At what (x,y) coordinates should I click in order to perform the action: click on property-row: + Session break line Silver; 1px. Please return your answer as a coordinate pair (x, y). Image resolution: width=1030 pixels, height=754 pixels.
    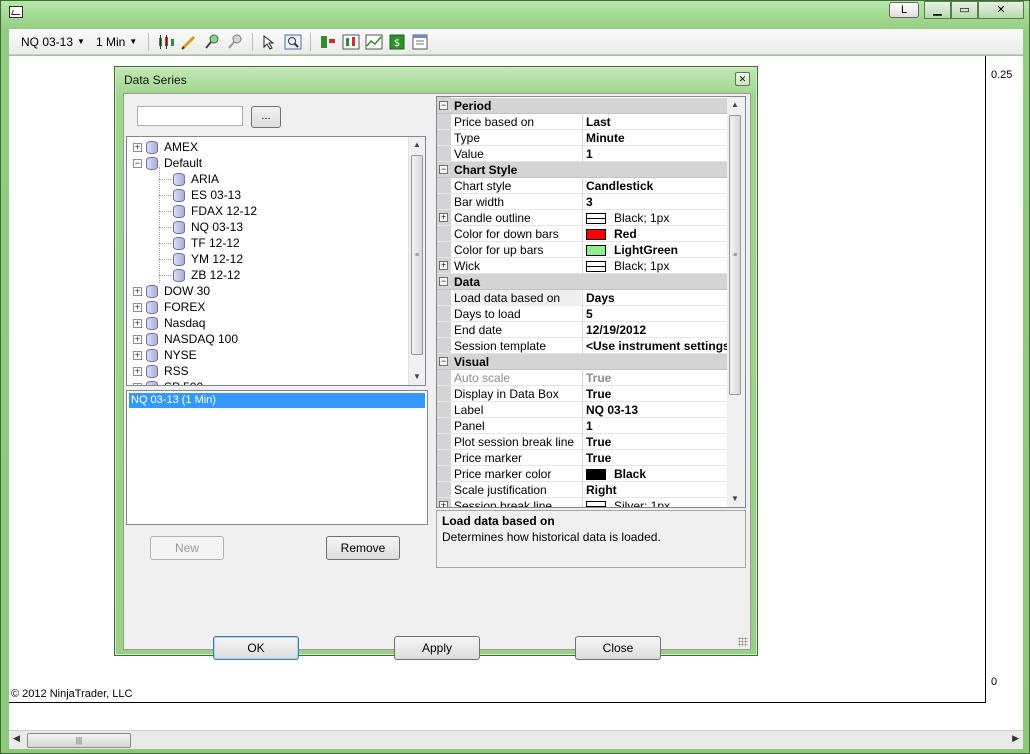
    Looking at the image, I should click on (582, 502).